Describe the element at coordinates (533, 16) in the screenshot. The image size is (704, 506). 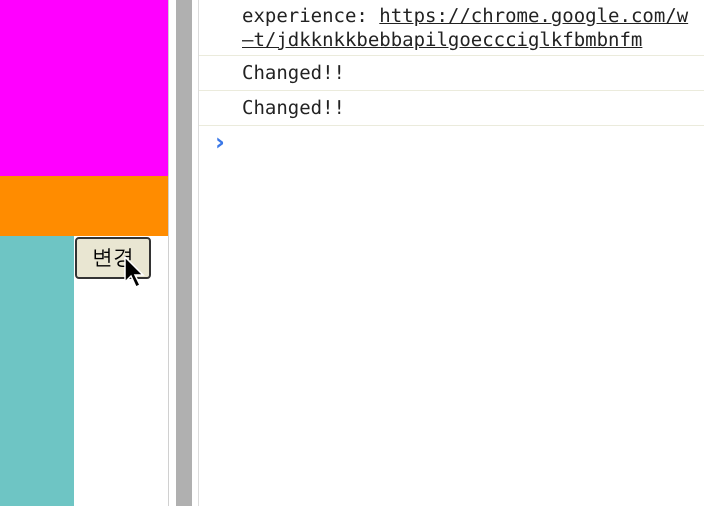
I see `console-link: https://chrome.google.com/w` at that location.